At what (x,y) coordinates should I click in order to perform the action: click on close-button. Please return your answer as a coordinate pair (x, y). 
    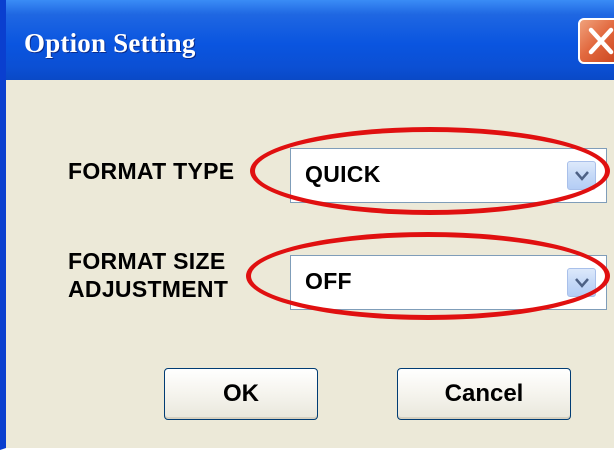
    Looking at the image, I should click on (596, 41).